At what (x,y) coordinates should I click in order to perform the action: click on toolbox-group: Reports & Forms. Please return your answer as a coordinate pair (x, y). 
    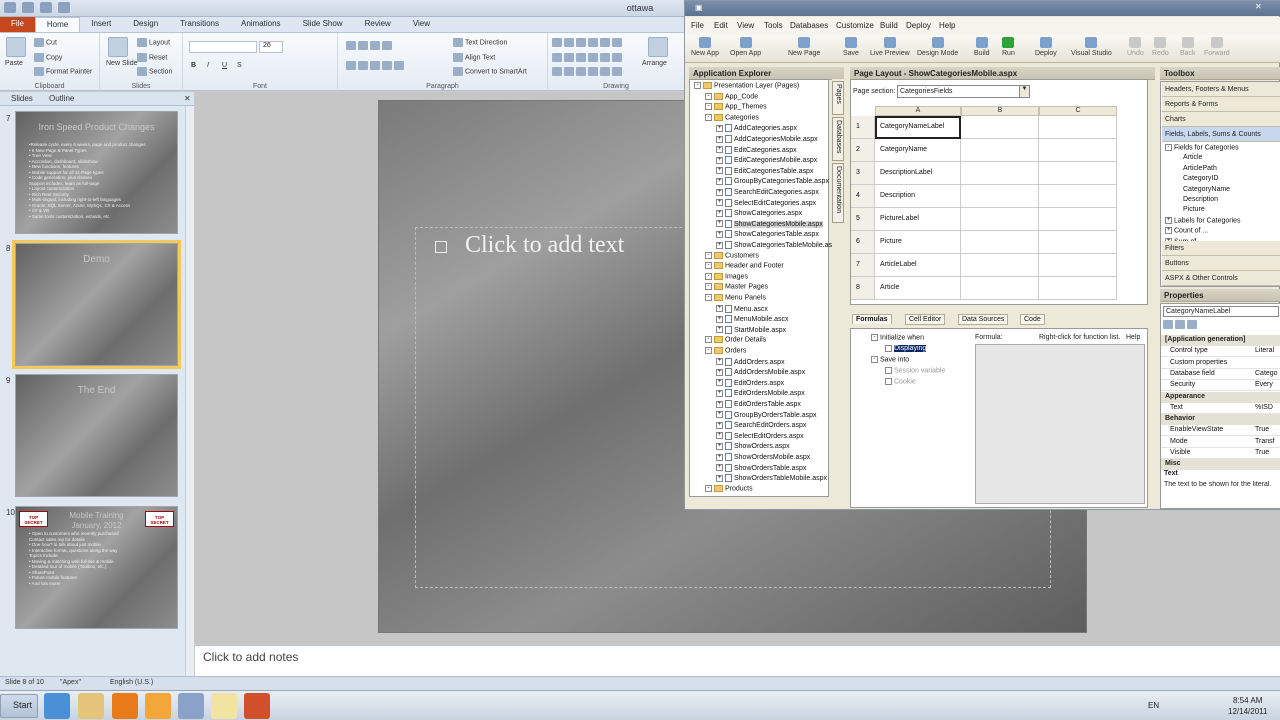
    Looking at the image, I should click on (1221, 104).